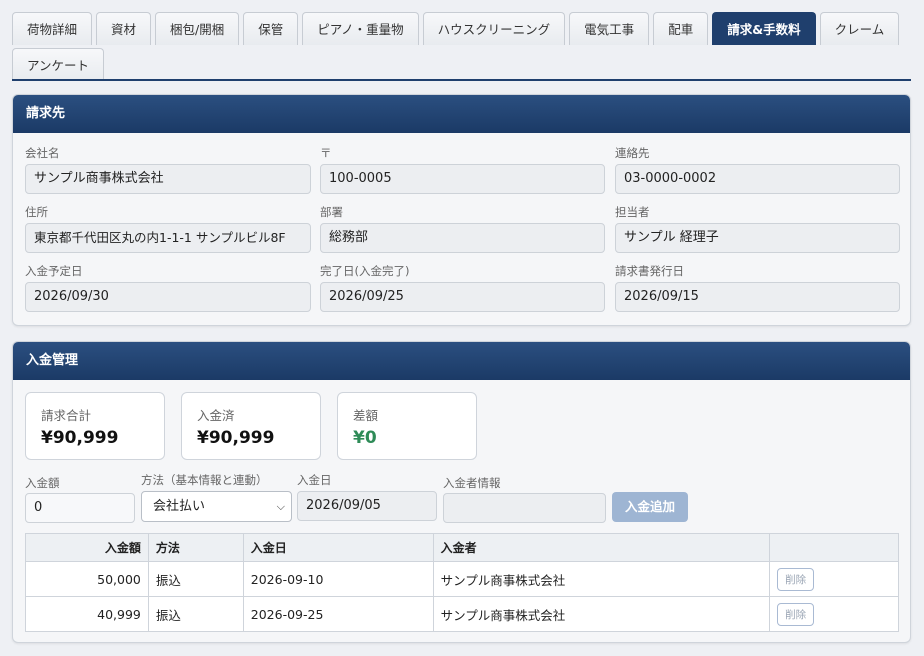  What do you see at coordinates (338, 579) in the screenshot?
I see `row-date: 2026-09-10` at bounding box center [338, 579].